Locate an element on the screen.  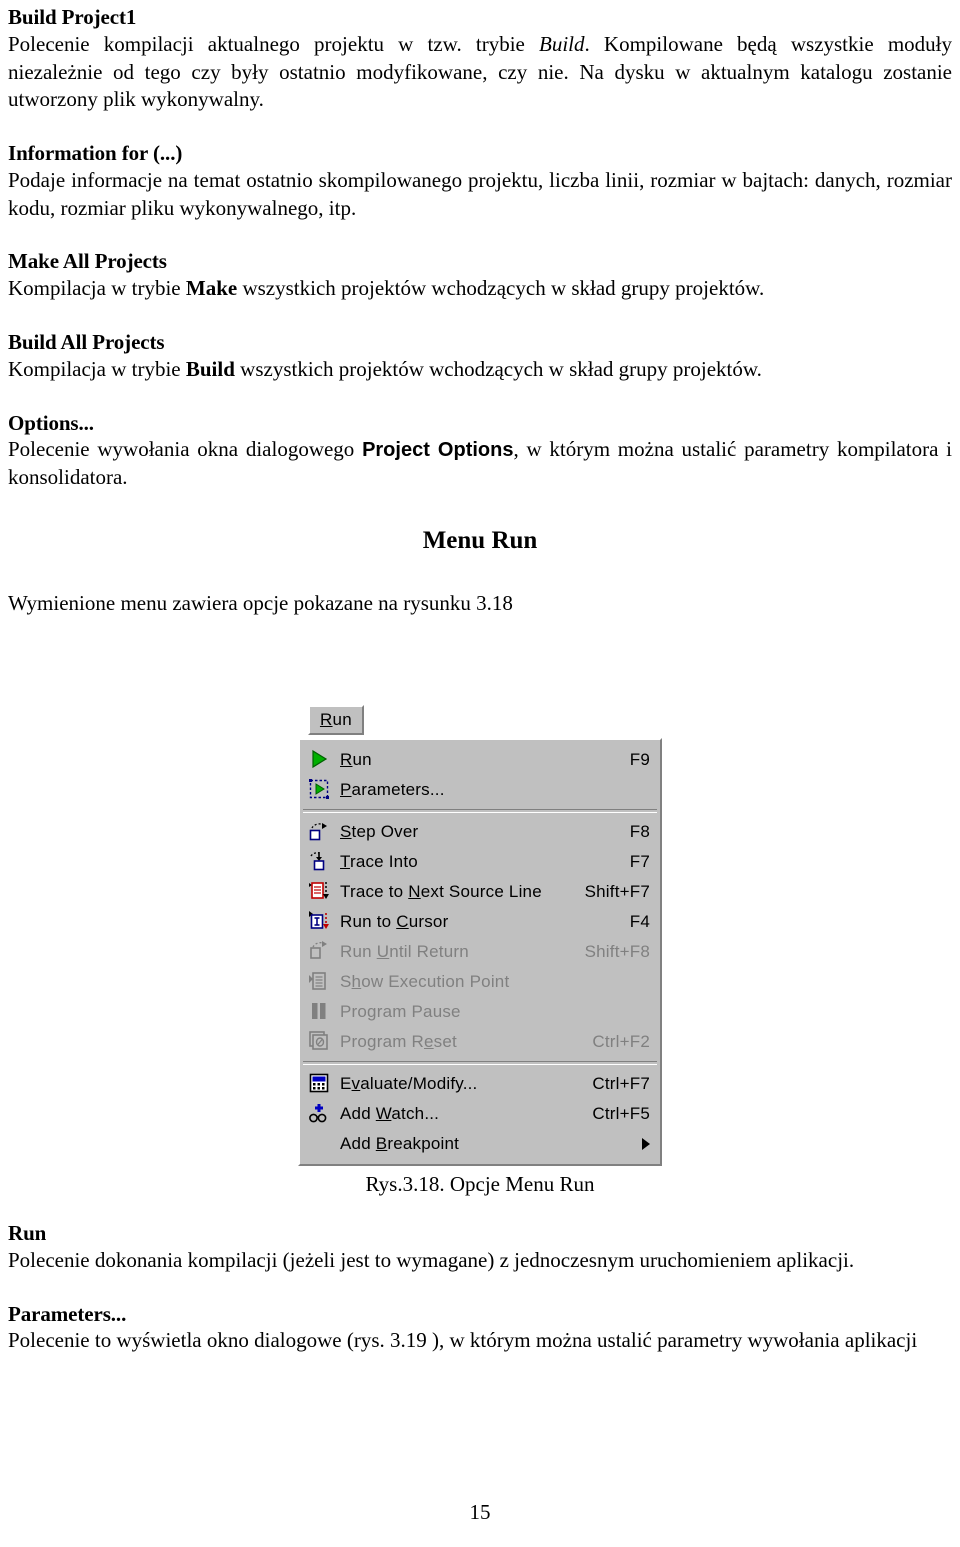
menu-item-evaluate-modify-shortcut: Ctrl+F7 is located at coordinates (621, 1083).